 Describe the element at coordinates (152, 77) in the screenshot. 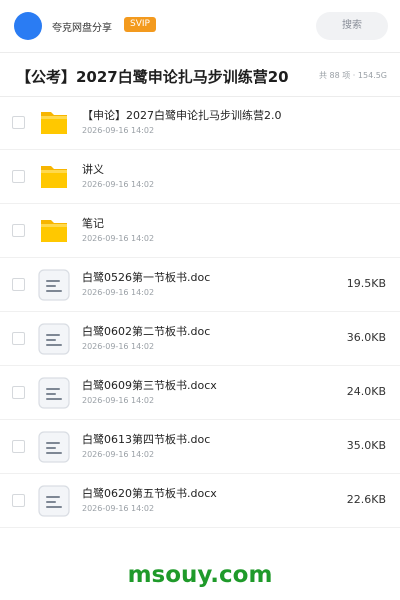

I see `share-title: 【公考】2027白鹭申论扎马步训练营20` at that location.